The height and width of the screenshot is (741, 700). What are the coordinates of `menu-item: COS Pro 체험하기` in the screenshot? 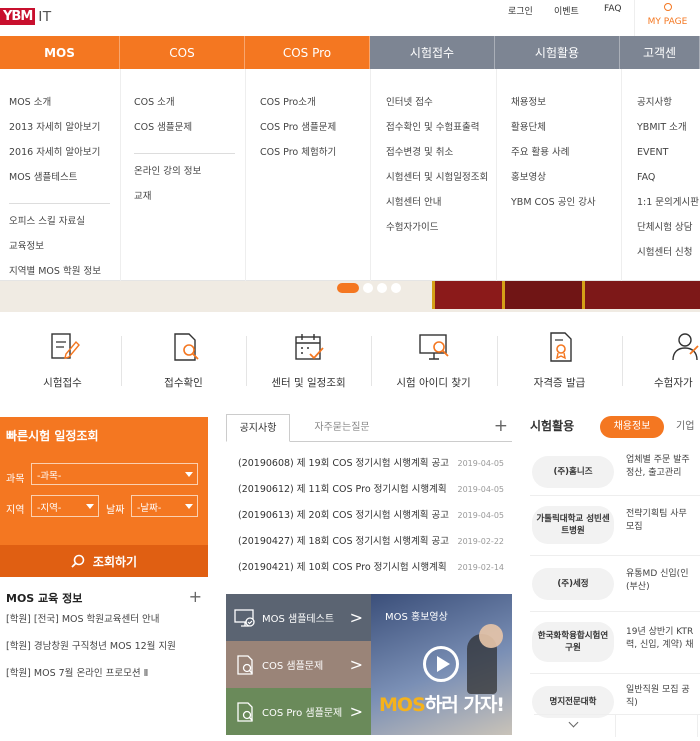 It's located at (315, 159).